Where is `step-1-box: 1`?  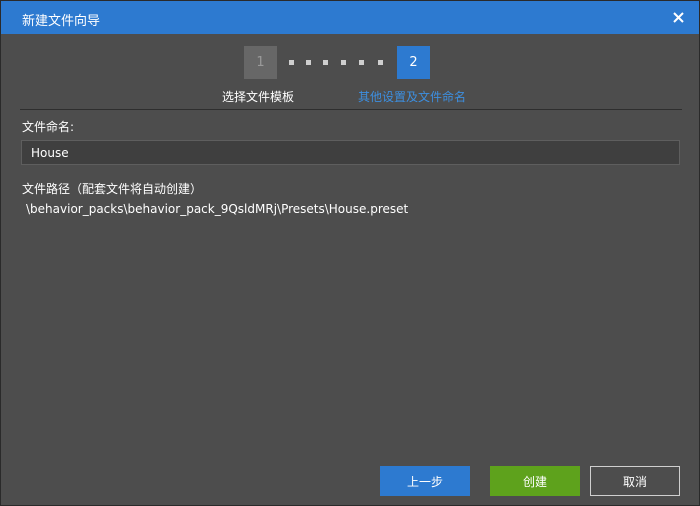 step-1-box: 1 is located at coordinates (260, 62).